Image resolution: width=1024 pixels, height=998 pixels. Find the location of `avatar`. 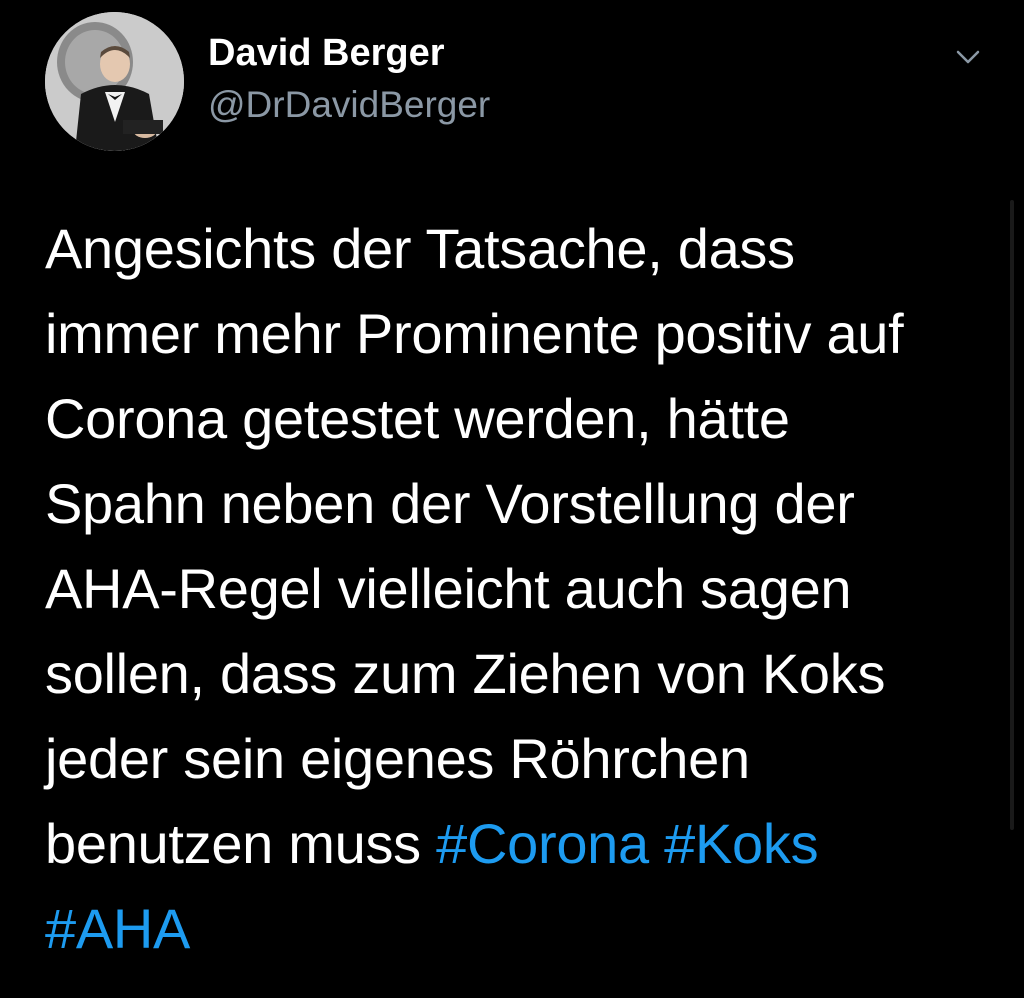

avatar is located at coordinates (114, 81).